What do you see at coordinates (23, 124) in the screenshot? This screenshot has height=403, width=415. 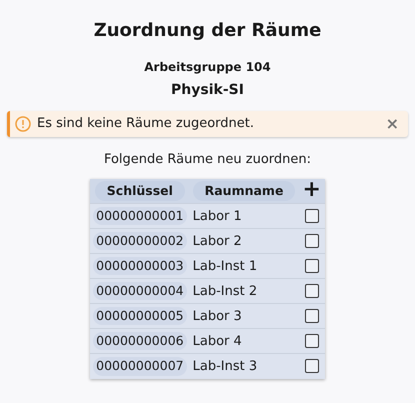 I see `warning-icon` at bounding box center [23, 124].